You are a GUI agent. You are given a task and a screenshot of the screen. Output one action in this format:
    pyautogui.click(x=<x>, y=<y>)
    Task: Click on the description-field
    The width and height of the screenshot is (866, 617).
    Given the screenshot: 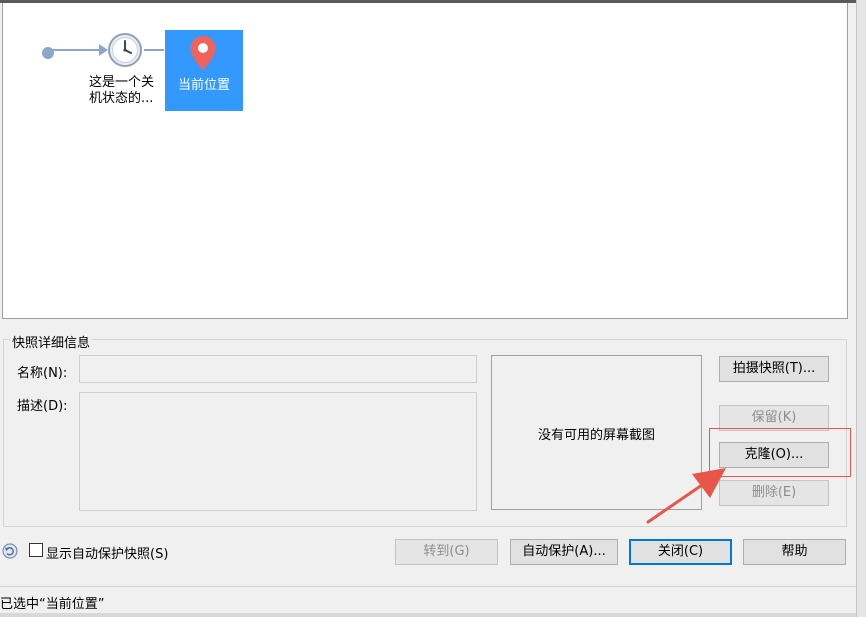 What is the action you would take?
    pyautogui.click(x=278, y=451)
    